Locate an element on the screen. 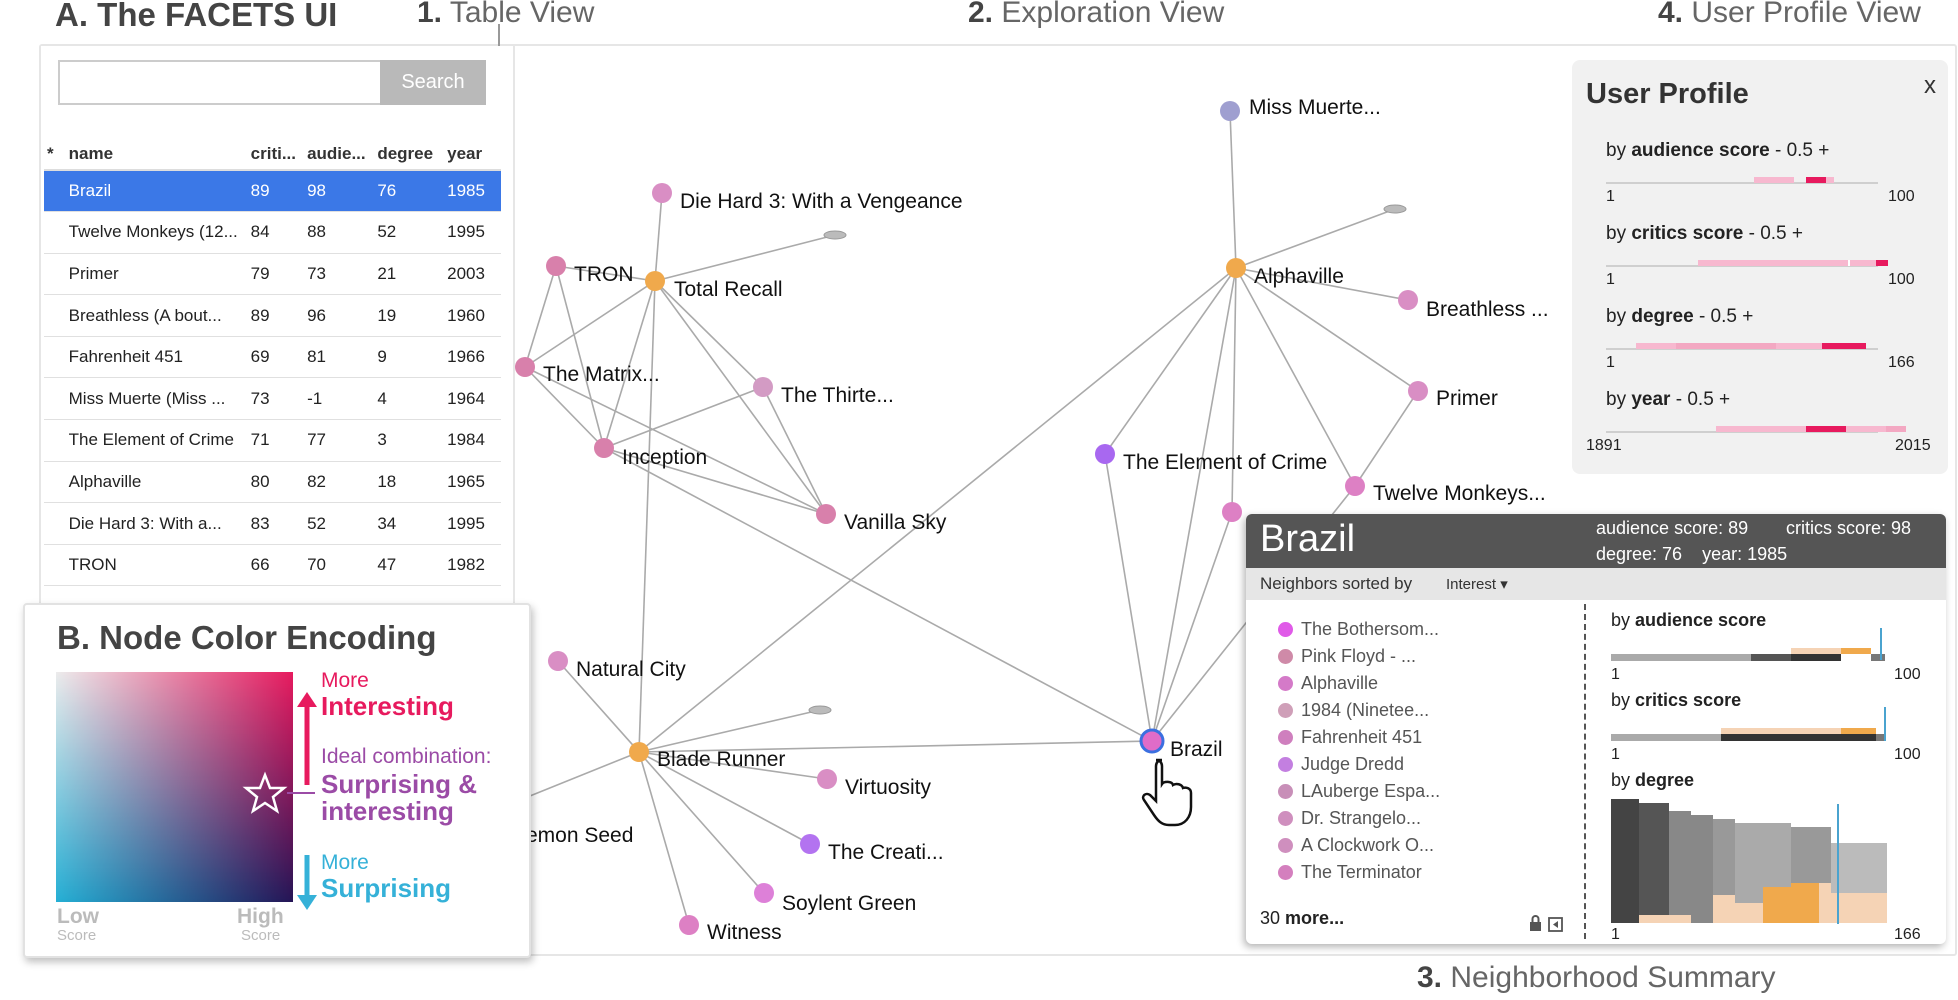 The image size is (1958, 1000). graph-node-label: Virtuosity is located at coordinates (888, 788).